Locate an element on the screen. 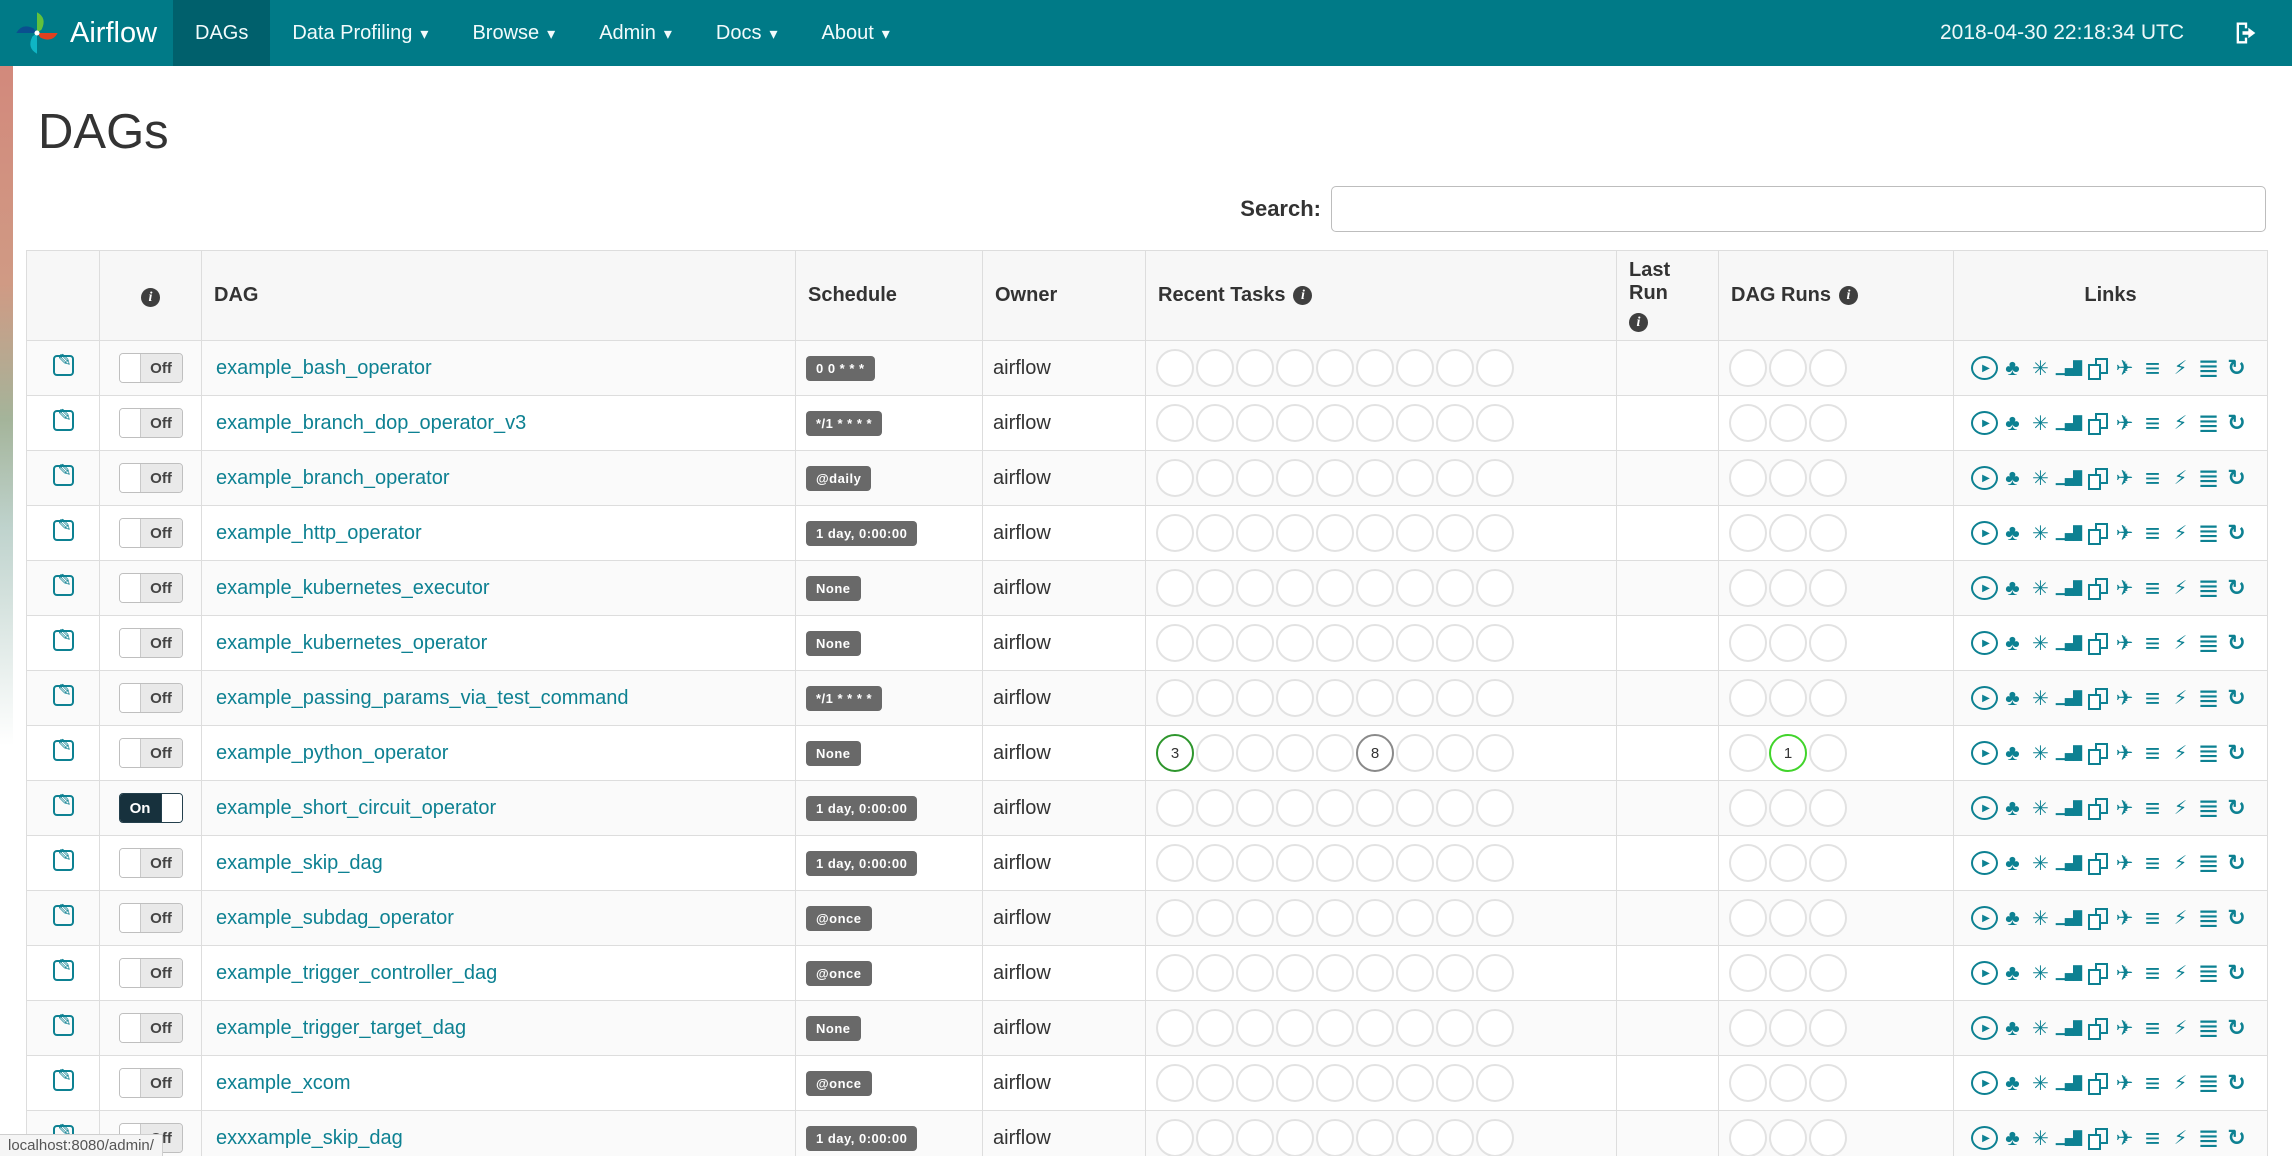 The width and height of the screenshot is (2292, 1156). nav-item-about: About is located at coordinates (856, 33).